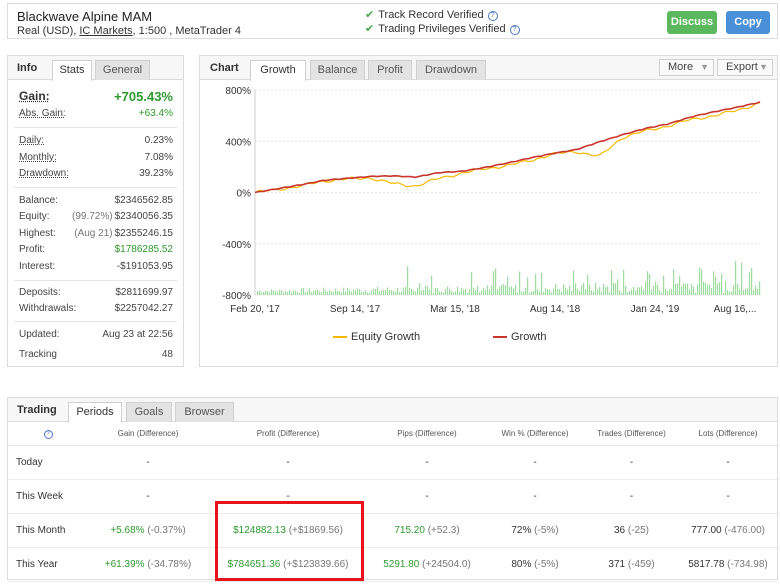 The width and height of the screenshot is (780, 584). What do you see at coordinates (392, 410) in the screenshot?
I see `trading-tabbar: Trading Periods Goals Browser` at bounding box center [392, 410].